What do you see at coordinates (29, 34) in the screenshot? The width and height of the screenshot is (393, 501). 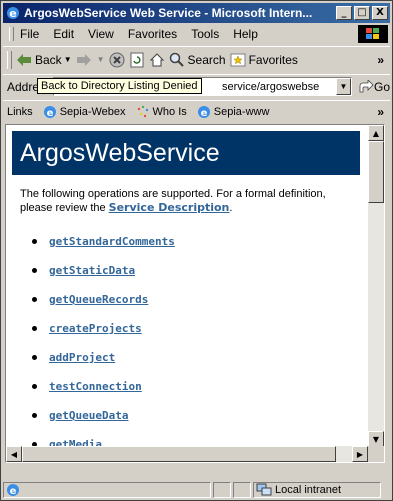 I see `menu-file: File` at bounding box center [29, 34].